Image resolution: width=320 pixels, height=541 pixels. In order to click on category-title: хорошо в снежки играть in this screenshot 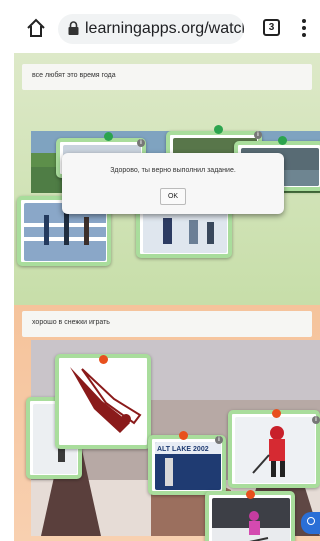, I will do `click(71, 322)`.